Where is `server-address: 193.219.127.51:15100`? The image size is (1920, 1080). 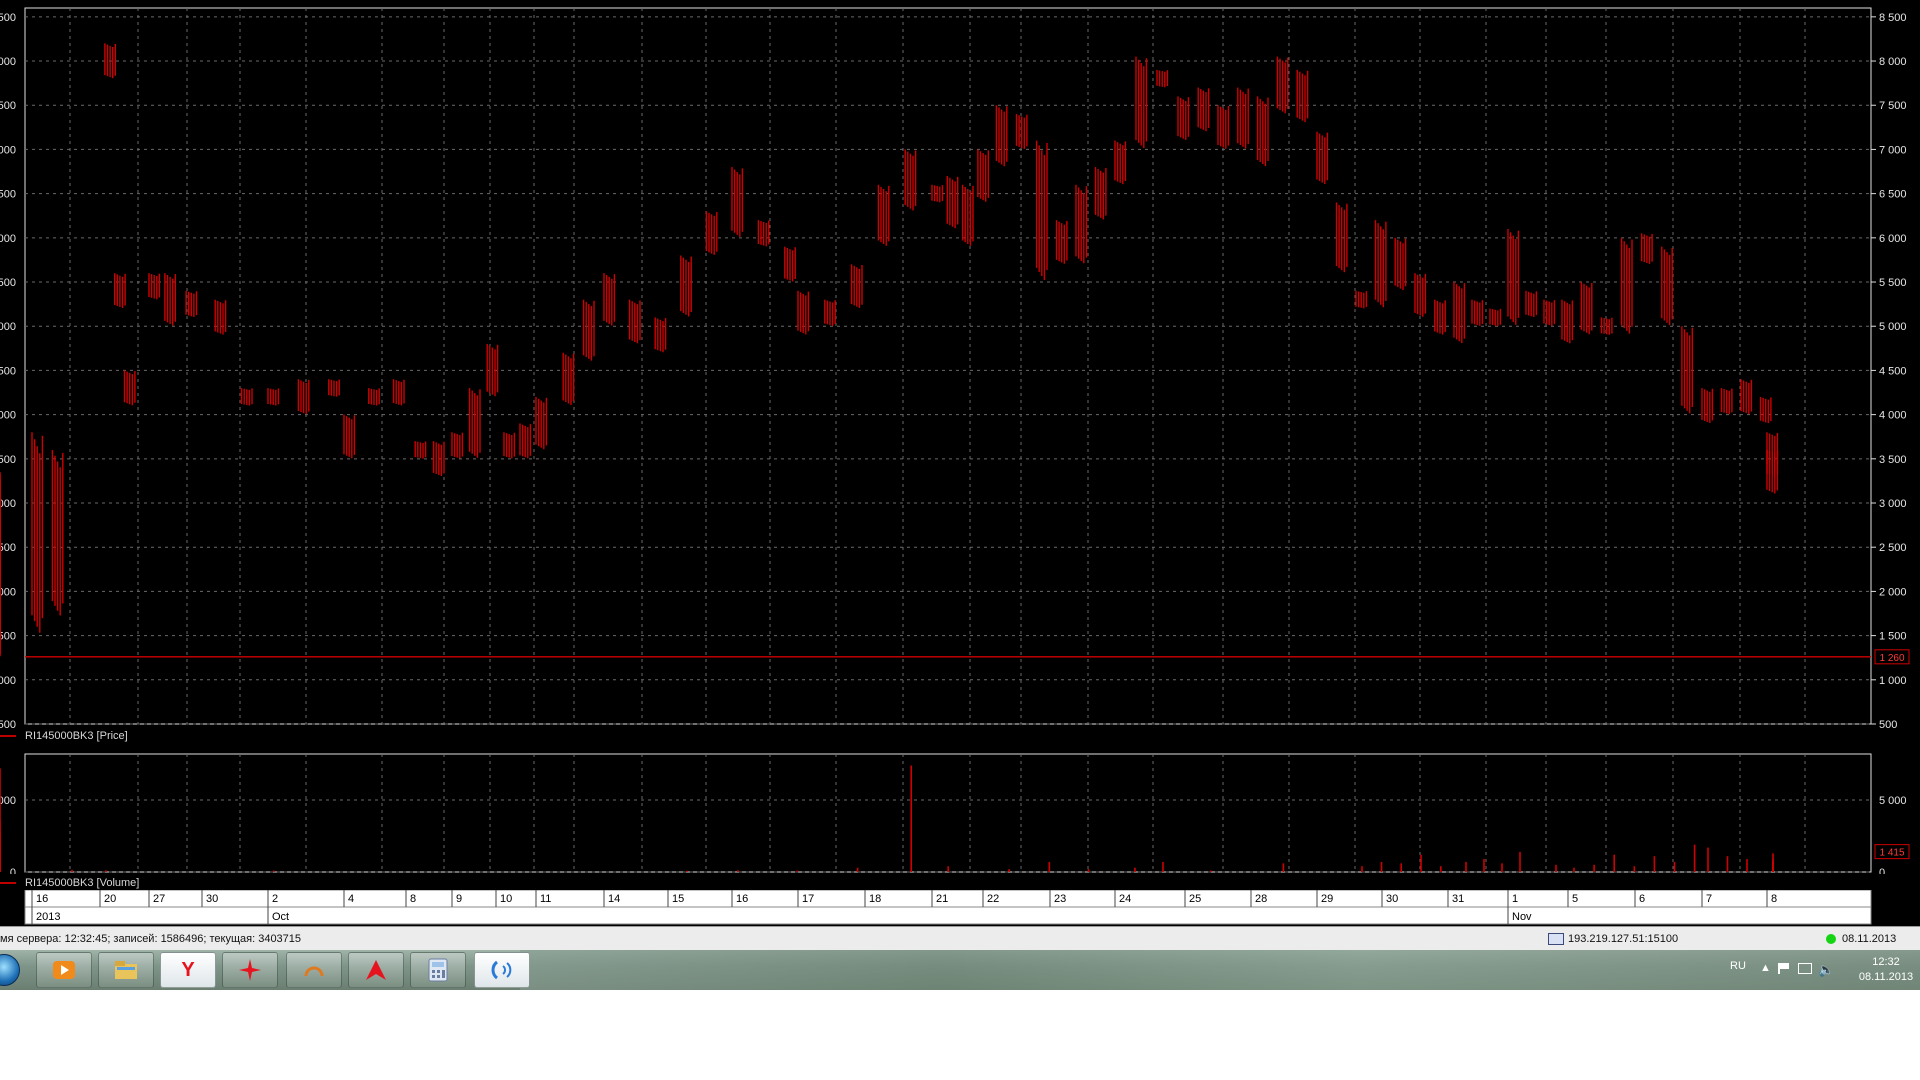
server-address: 193.219.127.51:15100 is located at coordinates (1613, 939).